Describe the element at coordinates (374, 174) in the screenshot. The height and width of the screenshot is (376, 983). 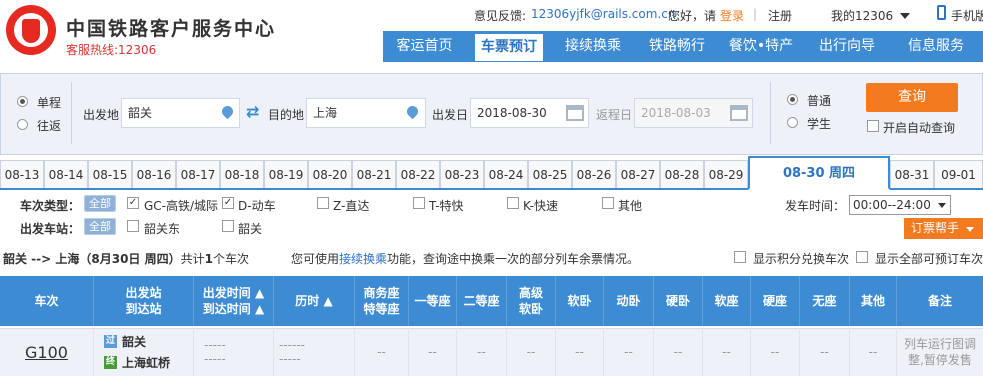
I see `date-tab: 08-21` at that location.